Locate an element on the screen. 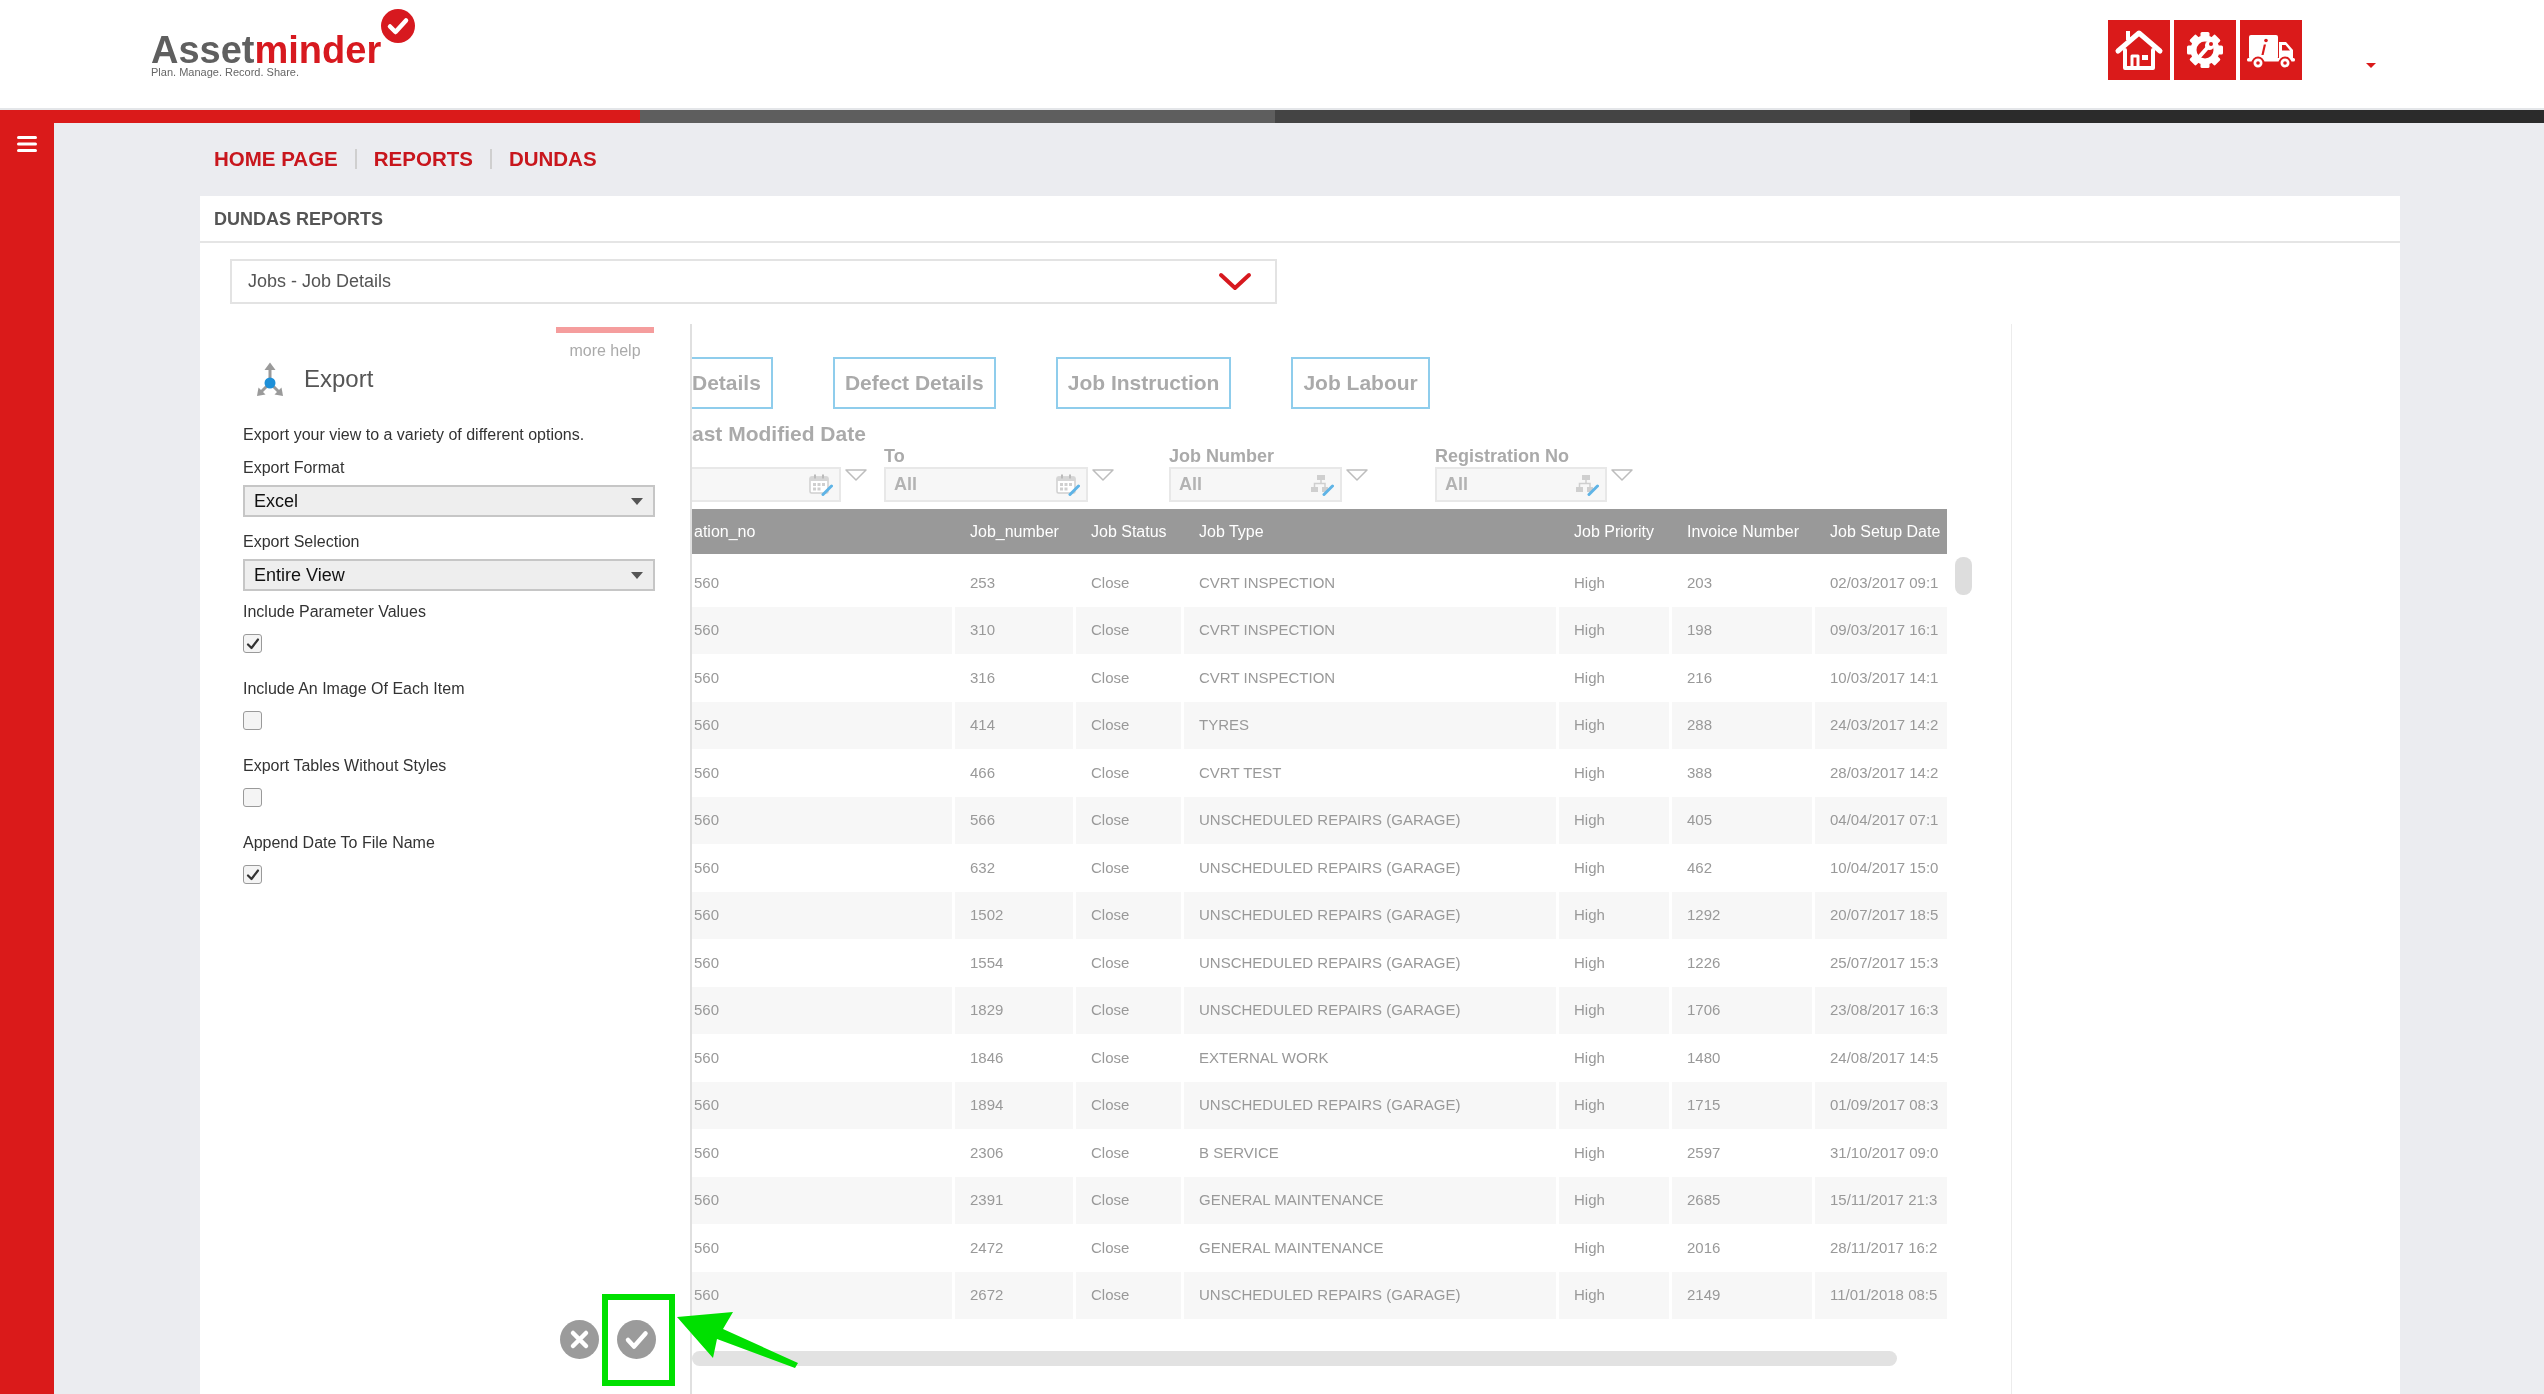 The width and height of the screenshot is (2544, 1394). table-cell: 2149 is located at coordinates (1743, 1295).